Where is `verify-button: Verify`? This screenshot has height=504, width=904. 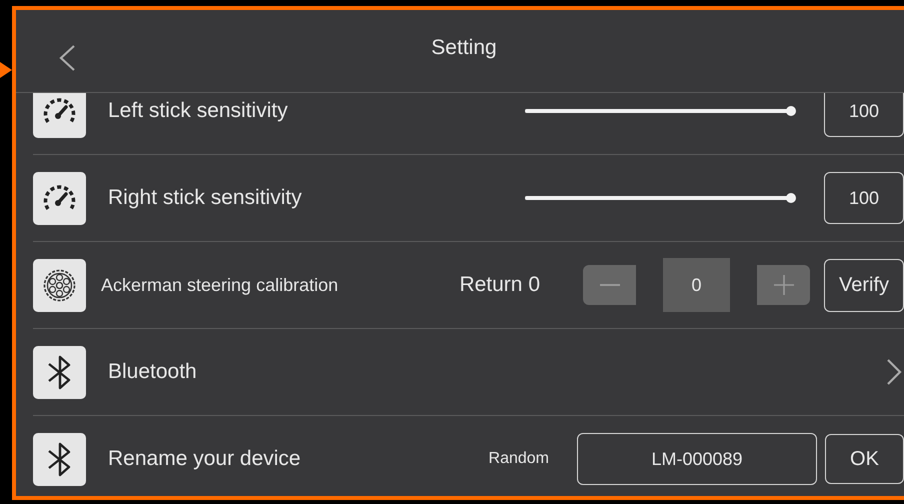
verify-button: Verify is located at coordinates (864, 285).